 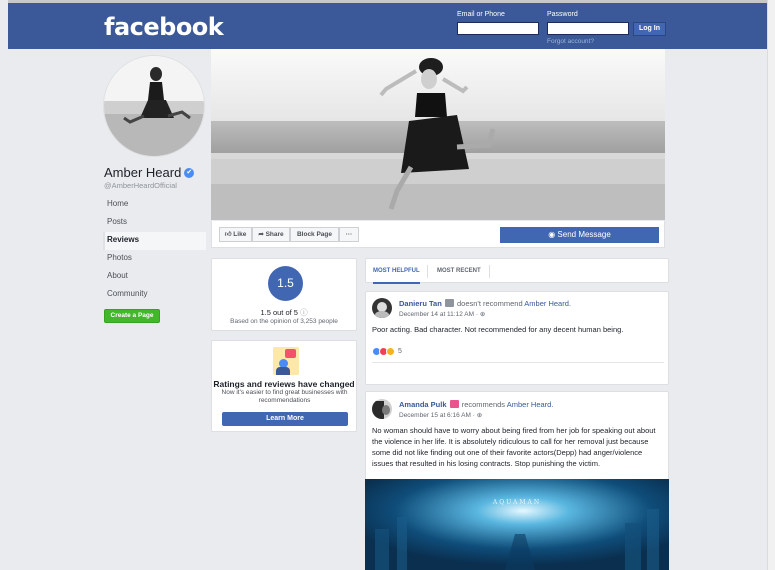 I want to click on tab-most-recent: MOST RECENT, so click(x=459, y=271).